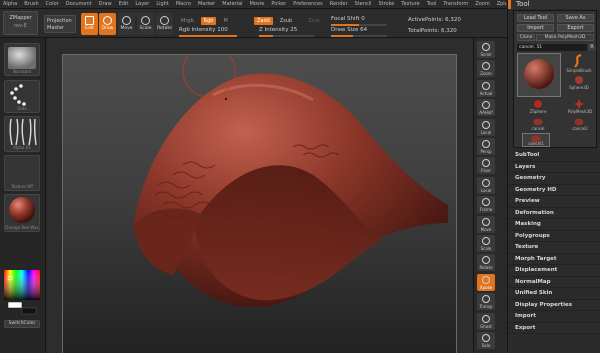  What do you see at coordinates (554, 328) in the screenshot?
I see `tool-menu-export: Export` at bounding box center [554, 328].